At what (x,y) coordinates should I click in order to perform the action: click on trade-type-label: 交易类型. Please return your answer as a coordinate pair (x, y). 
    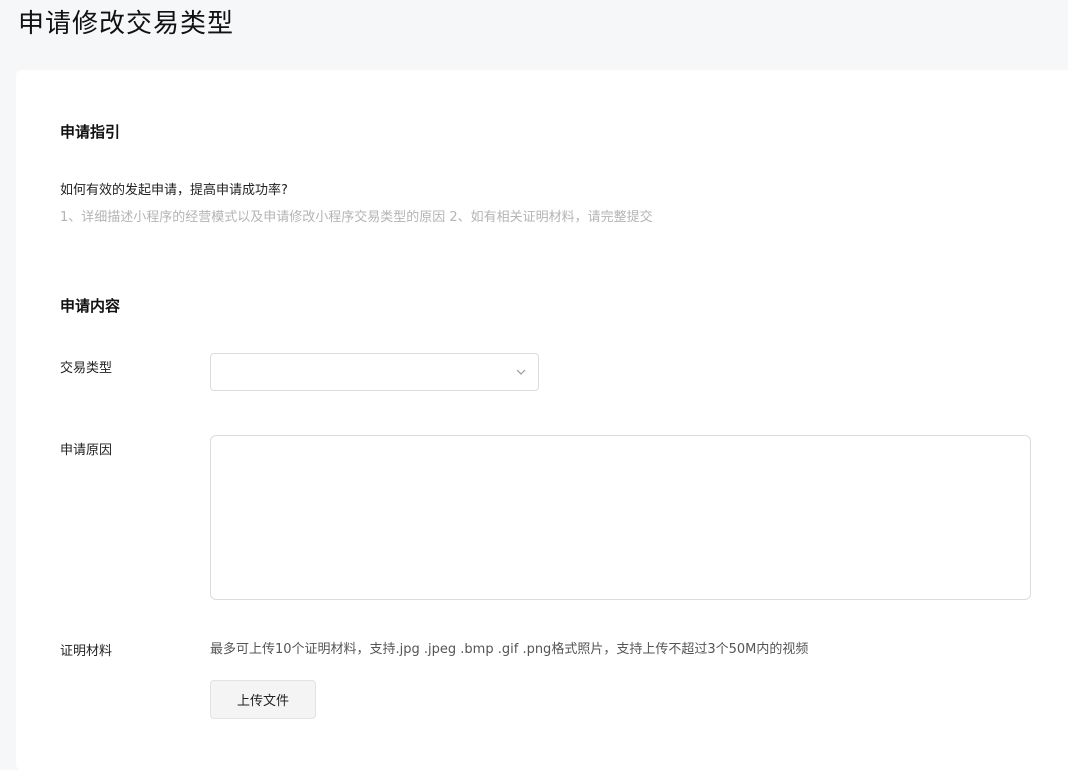
    Looking at the image, I should click on (86, 368).